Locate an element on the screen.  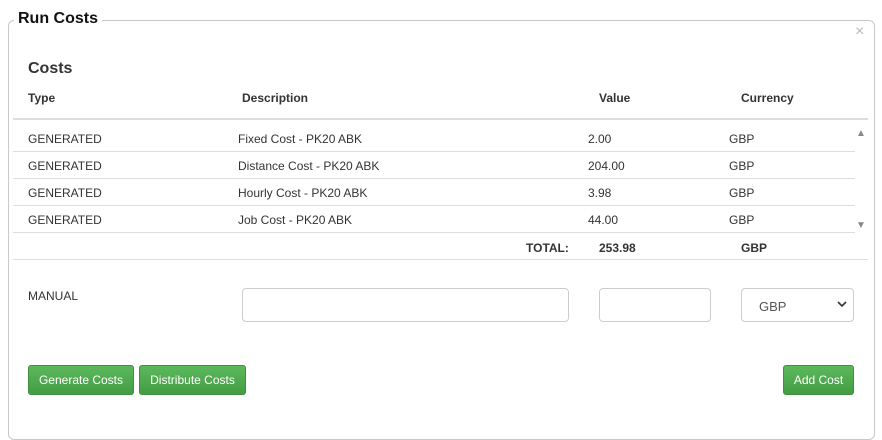
header-divider is located at coordinates (440, 119).